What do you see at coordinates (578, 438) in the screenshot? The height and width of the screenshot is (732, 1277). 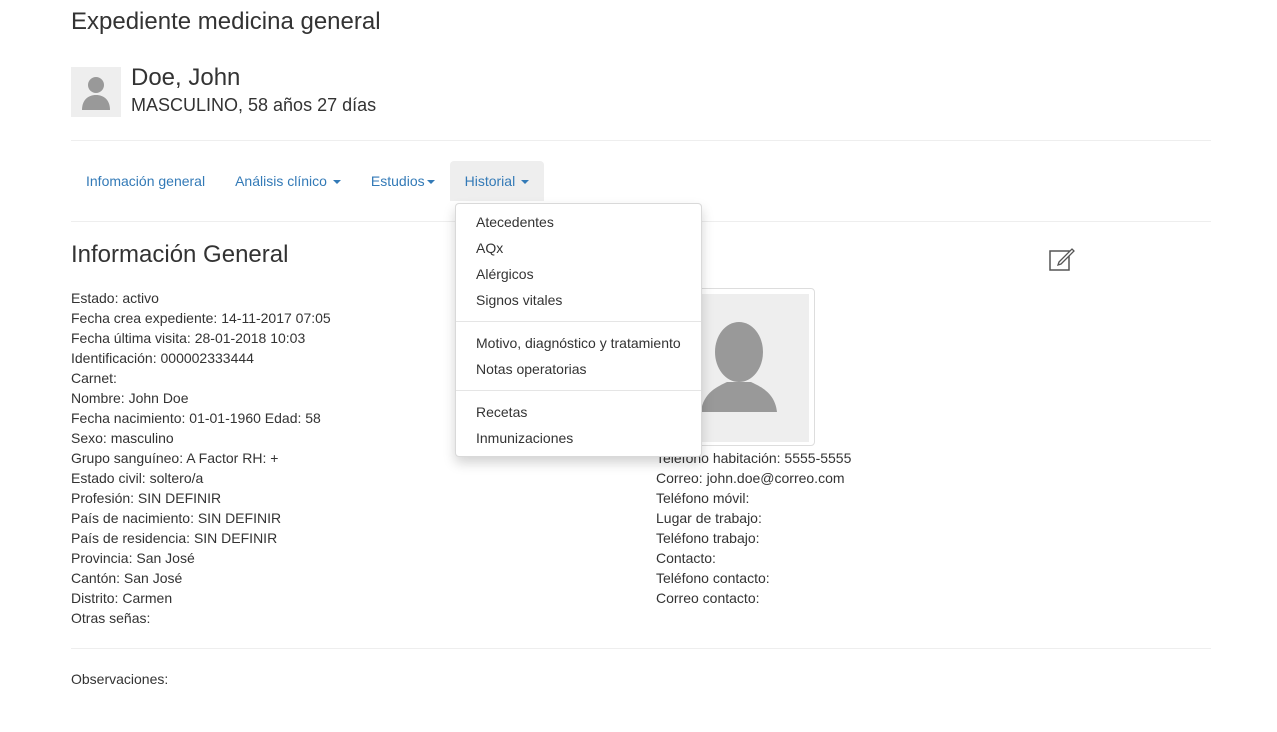 I see `menu-item-inmunizaciones: Inmunizaciones` at bounding box center [578, 438].